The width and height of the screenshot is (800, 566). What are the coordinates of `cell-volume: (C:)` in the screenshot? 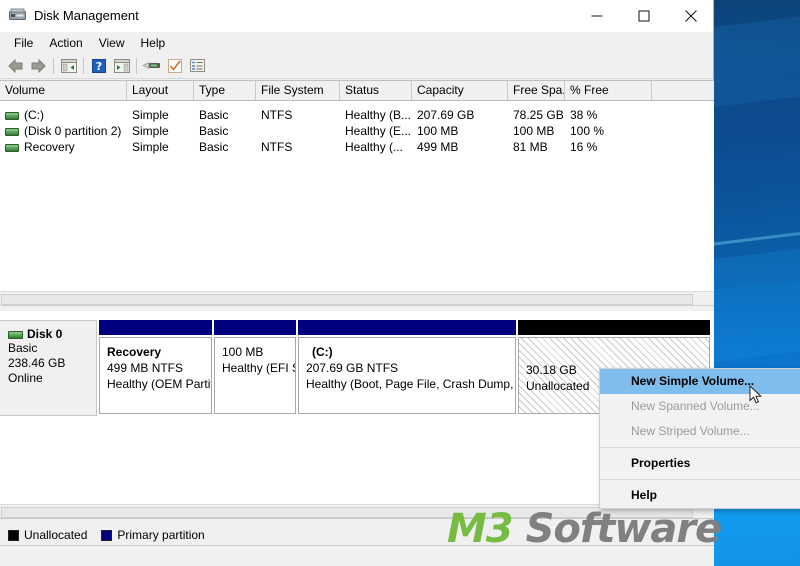 It's located at (63, 115).